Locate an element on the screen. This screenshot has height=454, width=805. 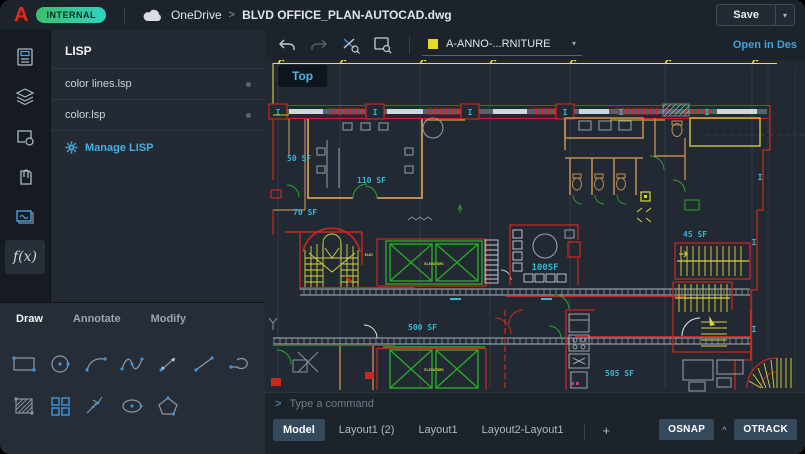
redo-button is located at coordinates (319, 45).